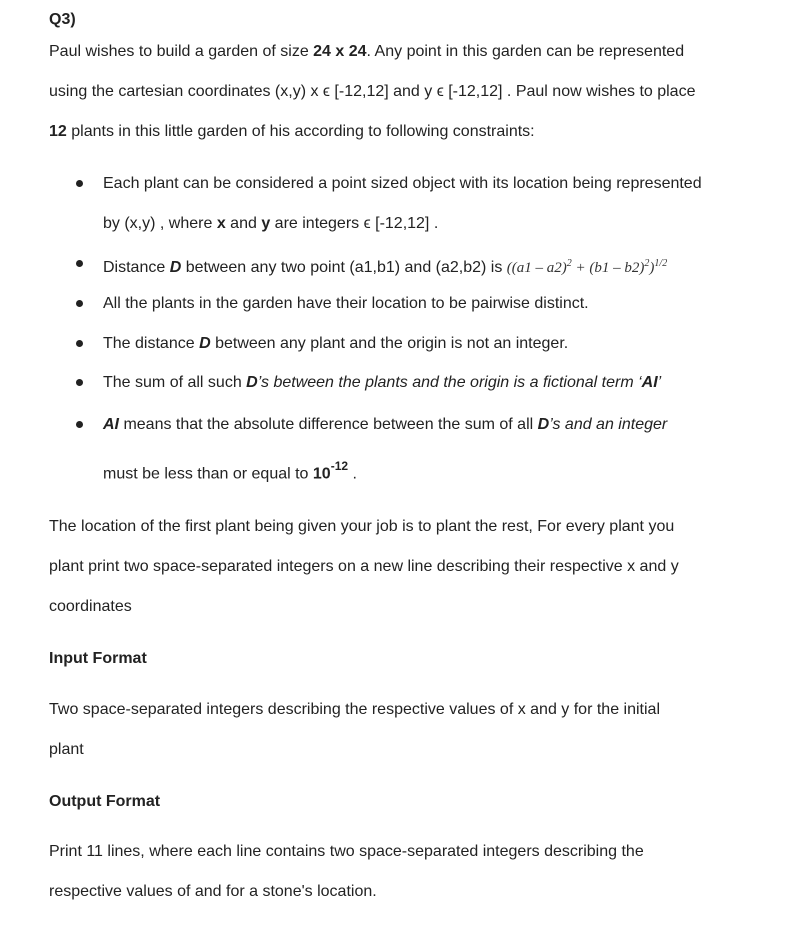 The width and height of the screenshot is (796, 928). What do you see at coordinates (181, 51) in the screenshot?
I see `text: Paul wishes to build a garden of size` at bounding box center [181, 51].